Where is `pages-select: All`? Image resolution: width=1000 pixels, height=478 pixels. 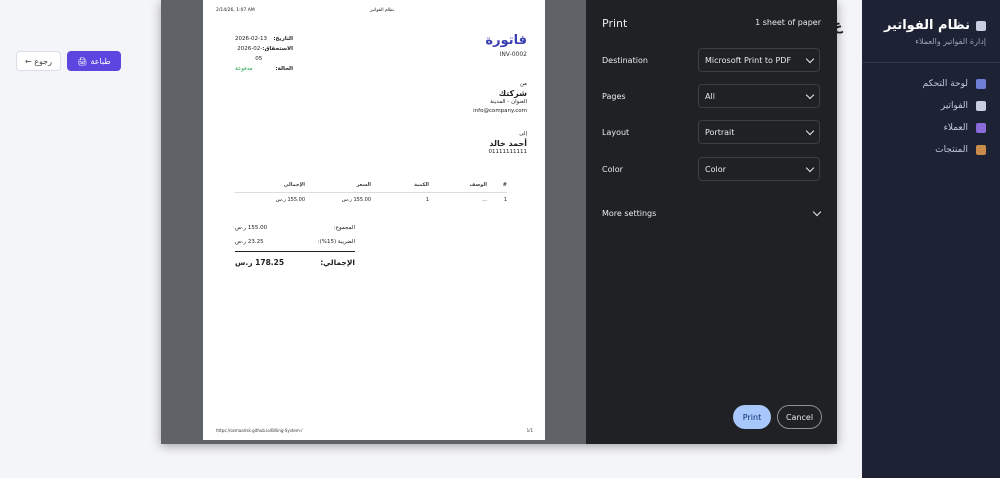
pages-select: All is located at coordinates (759, 96).